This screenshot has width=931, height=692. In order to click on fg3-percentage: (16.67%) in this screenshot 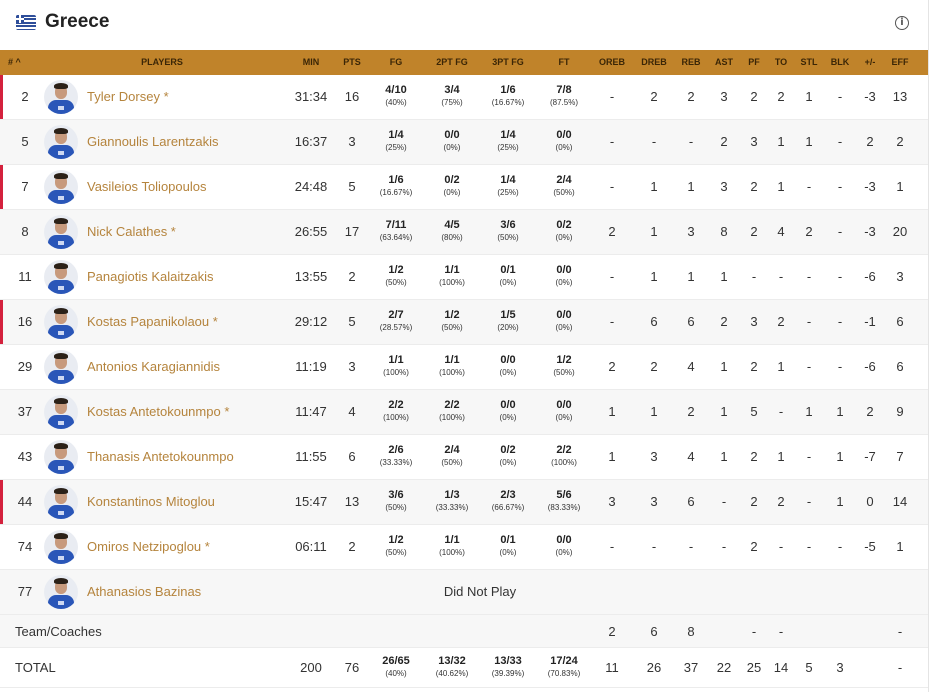, I will do `click(508, 102)`.